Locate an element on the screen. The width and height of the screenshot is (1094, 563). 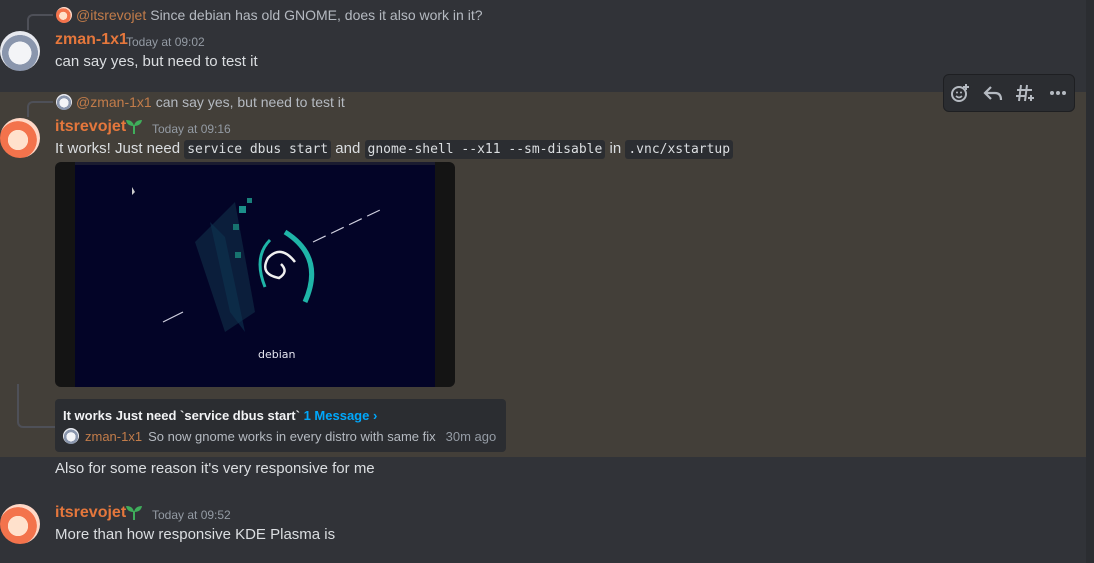
reply-icon is located at coordinates (993, 93).